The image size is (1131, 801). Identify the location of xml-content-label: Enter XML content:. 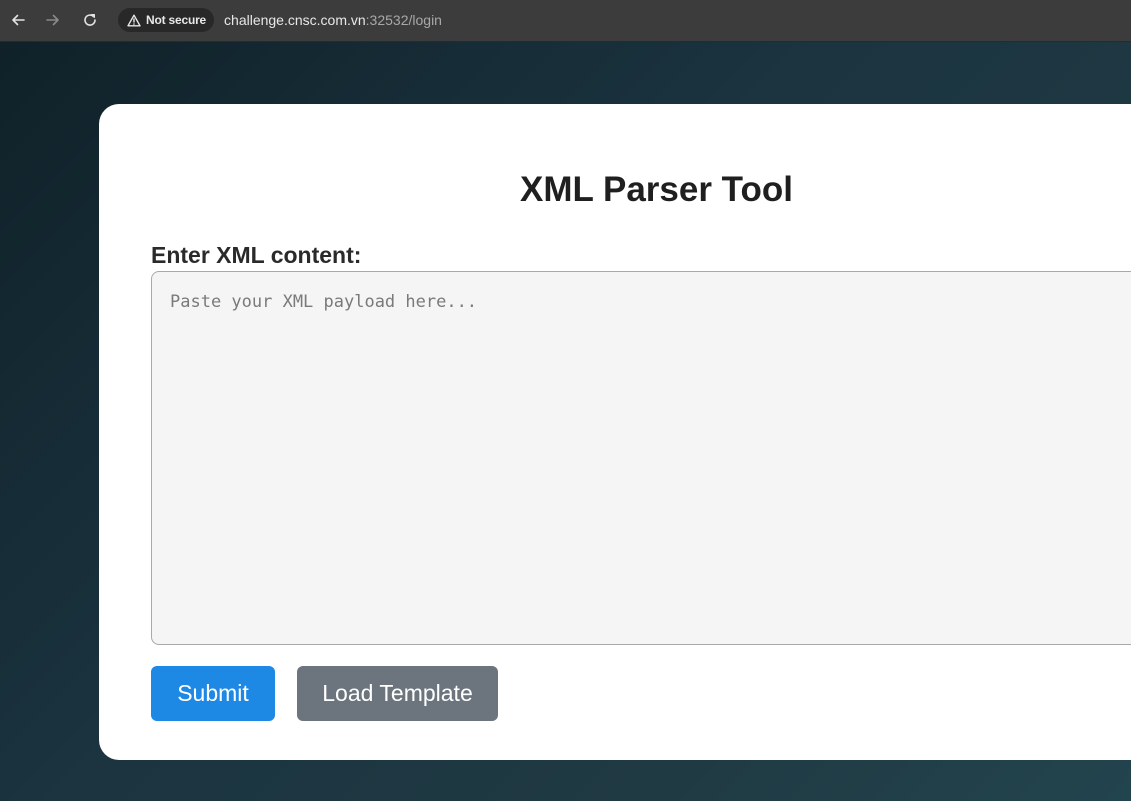
(256, 255).